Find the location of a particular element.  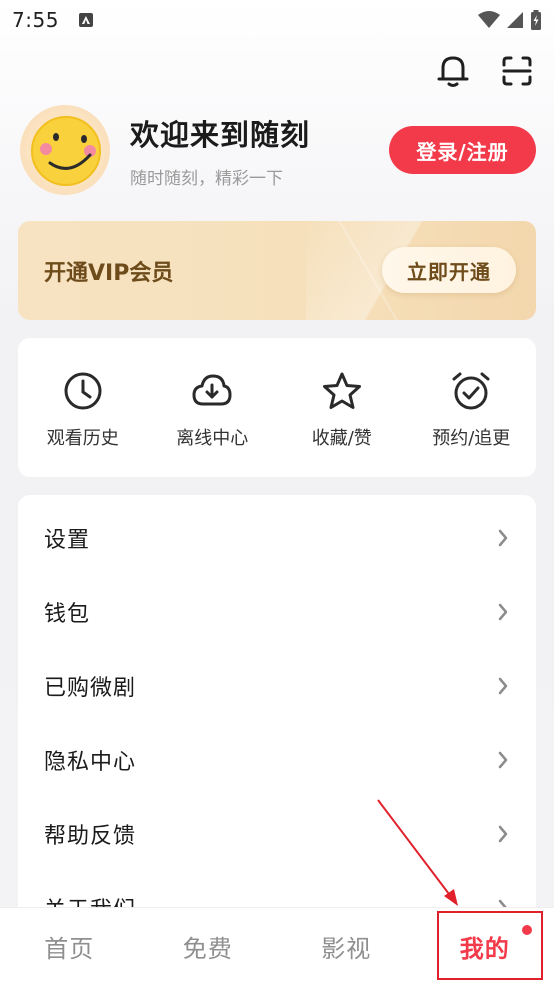

menu-item-label: 已购微剧 is located at coordinates (90, 688).